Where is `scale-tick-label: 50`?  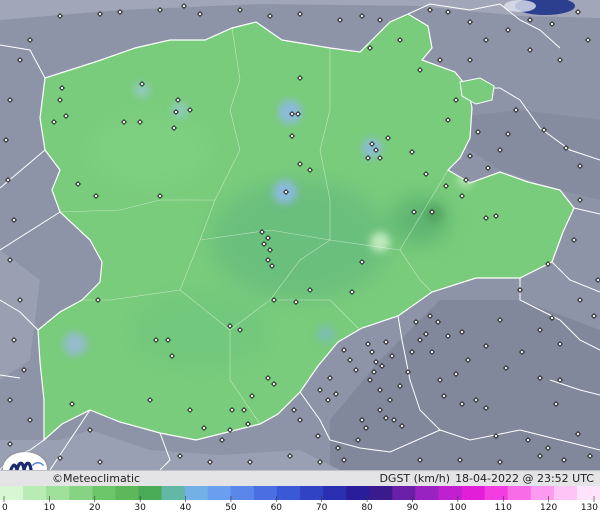
scale-tick-label: 50 is located at coordinates (231, 508).